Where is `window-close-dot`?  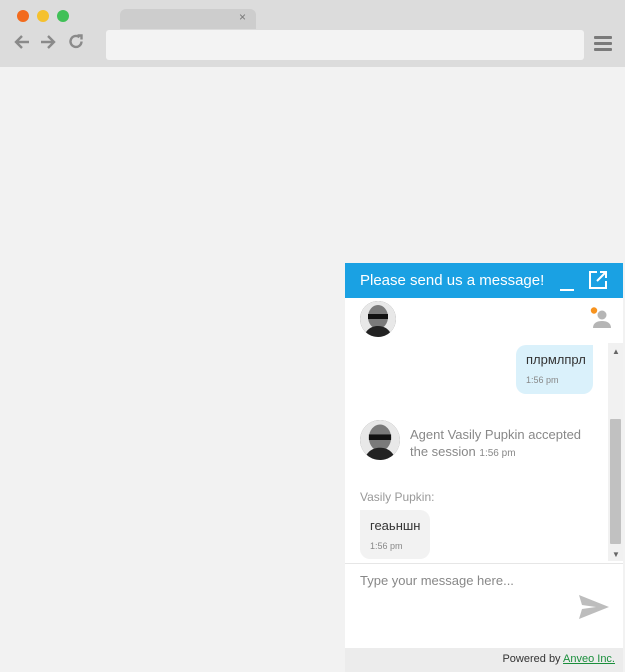 window-close-dot is located at coordinates (23, 16).